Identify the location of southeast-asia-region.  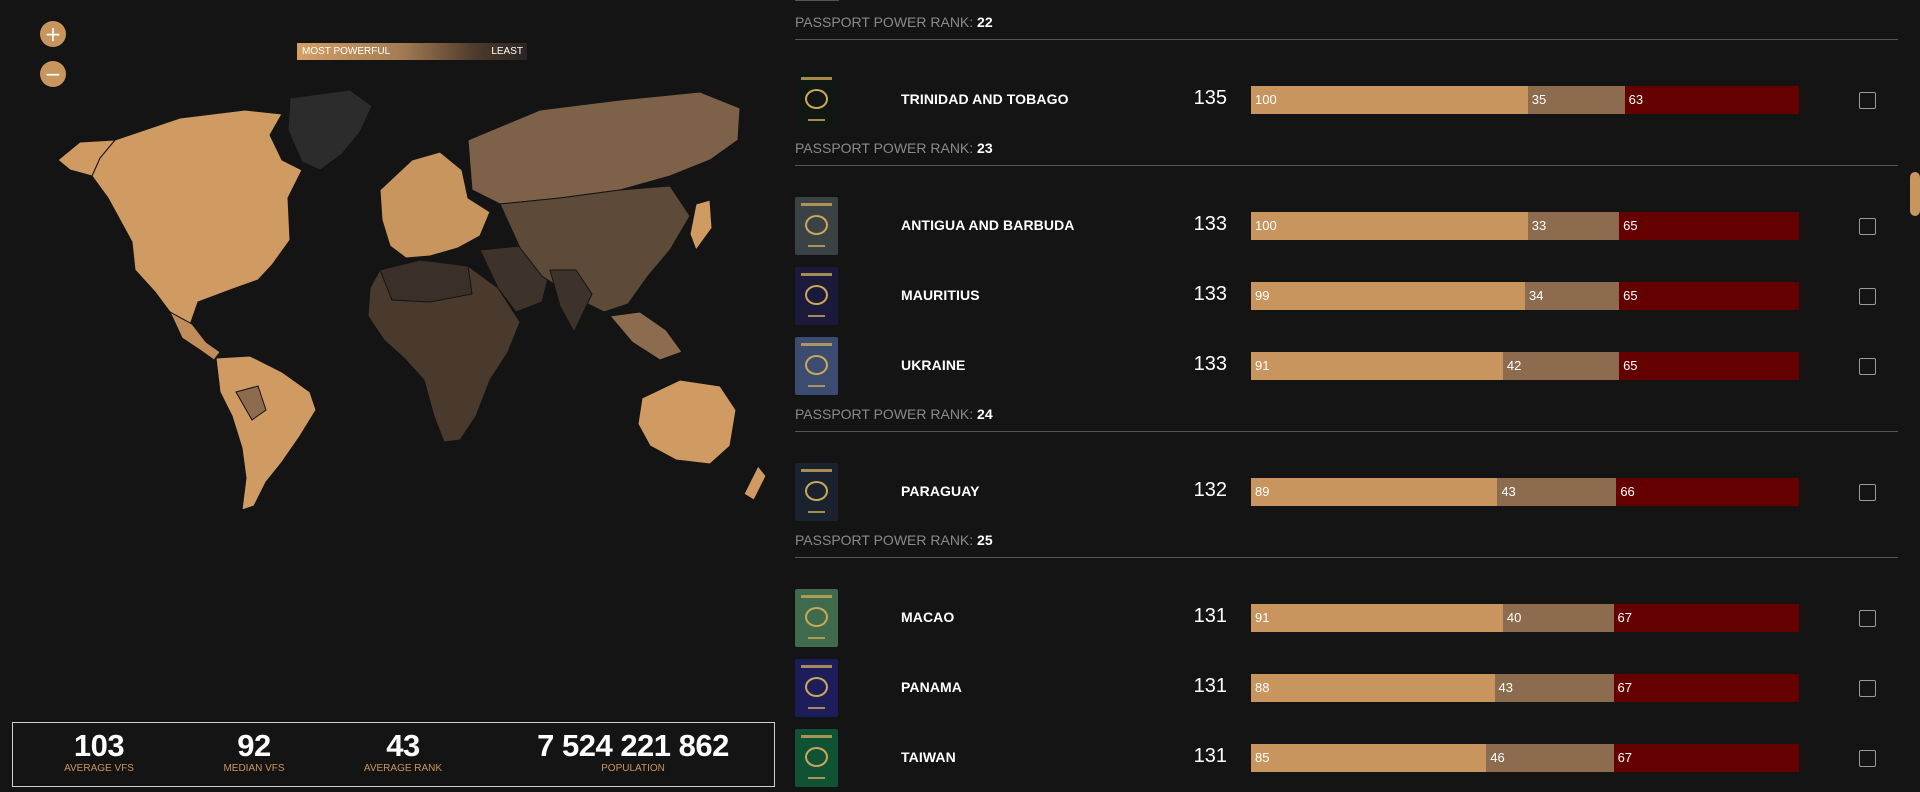
(646, 336).